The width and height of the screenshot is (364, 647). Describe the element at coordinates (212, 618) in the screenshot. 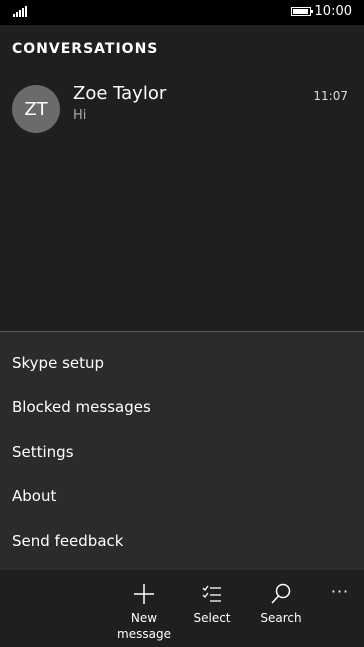

I see `select-label: Select` at that location.